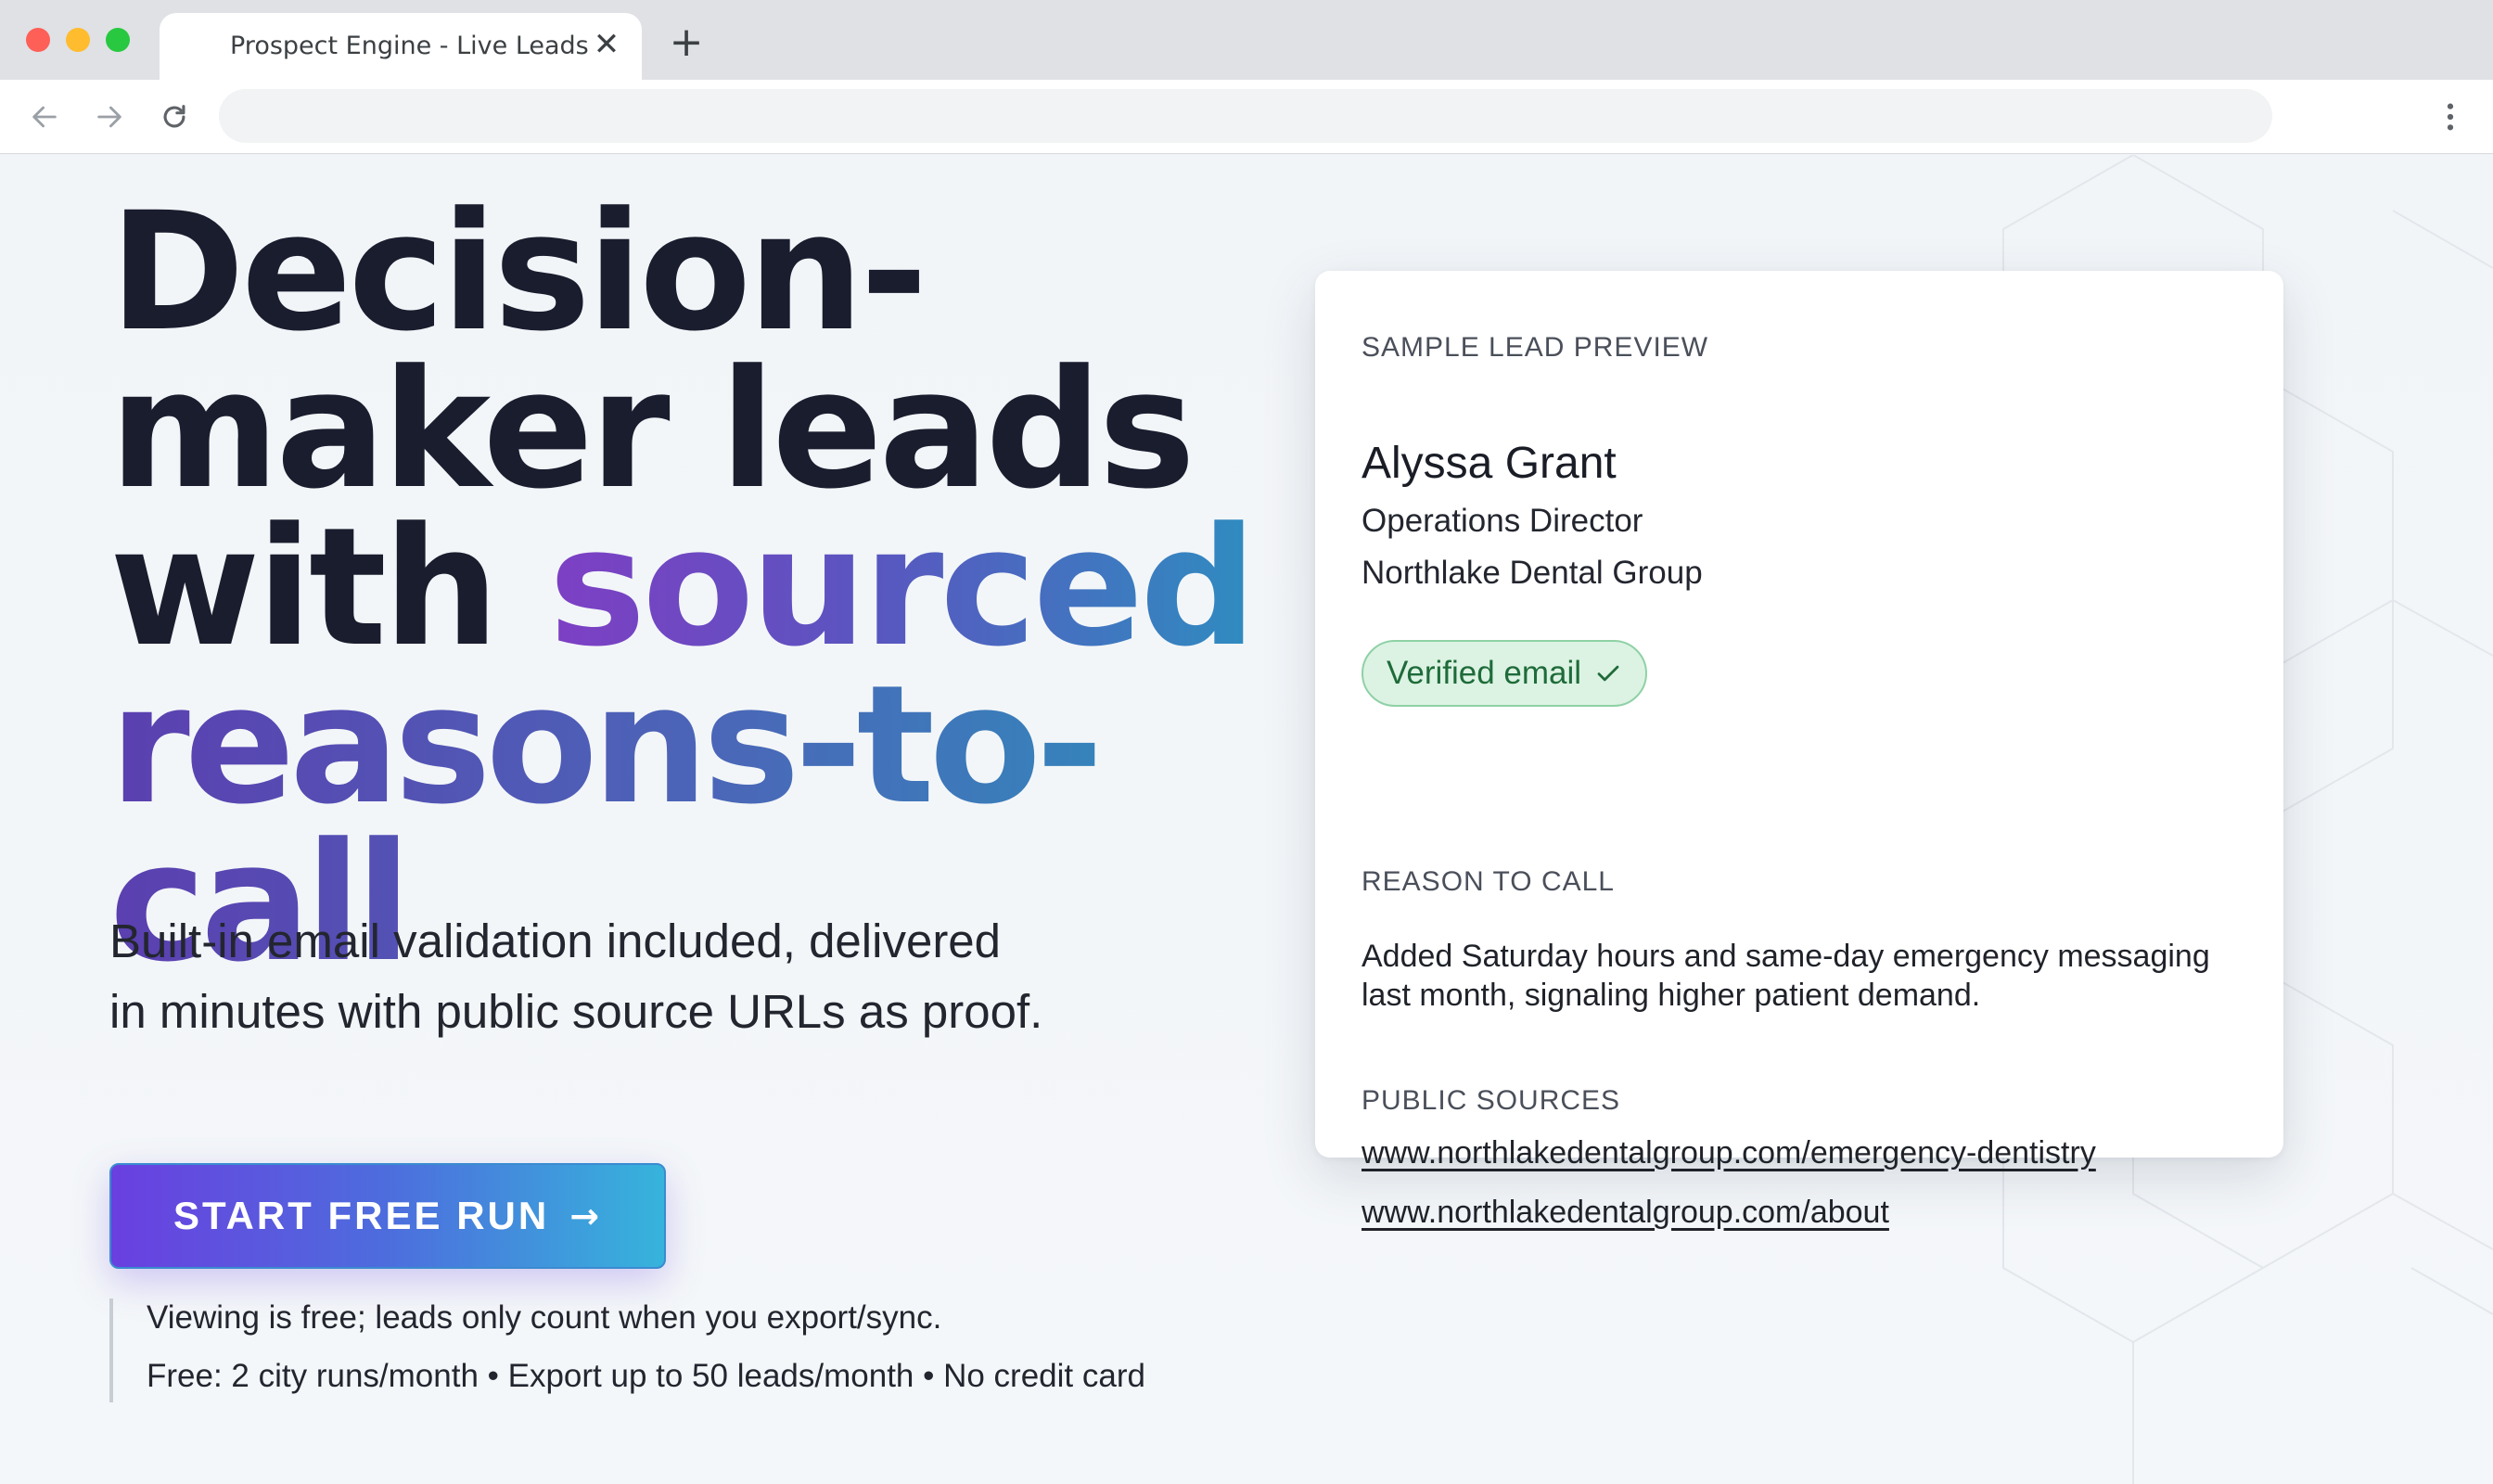  I want to click on start-free-run-button: START FREE RUN →, so click(387, 1216).